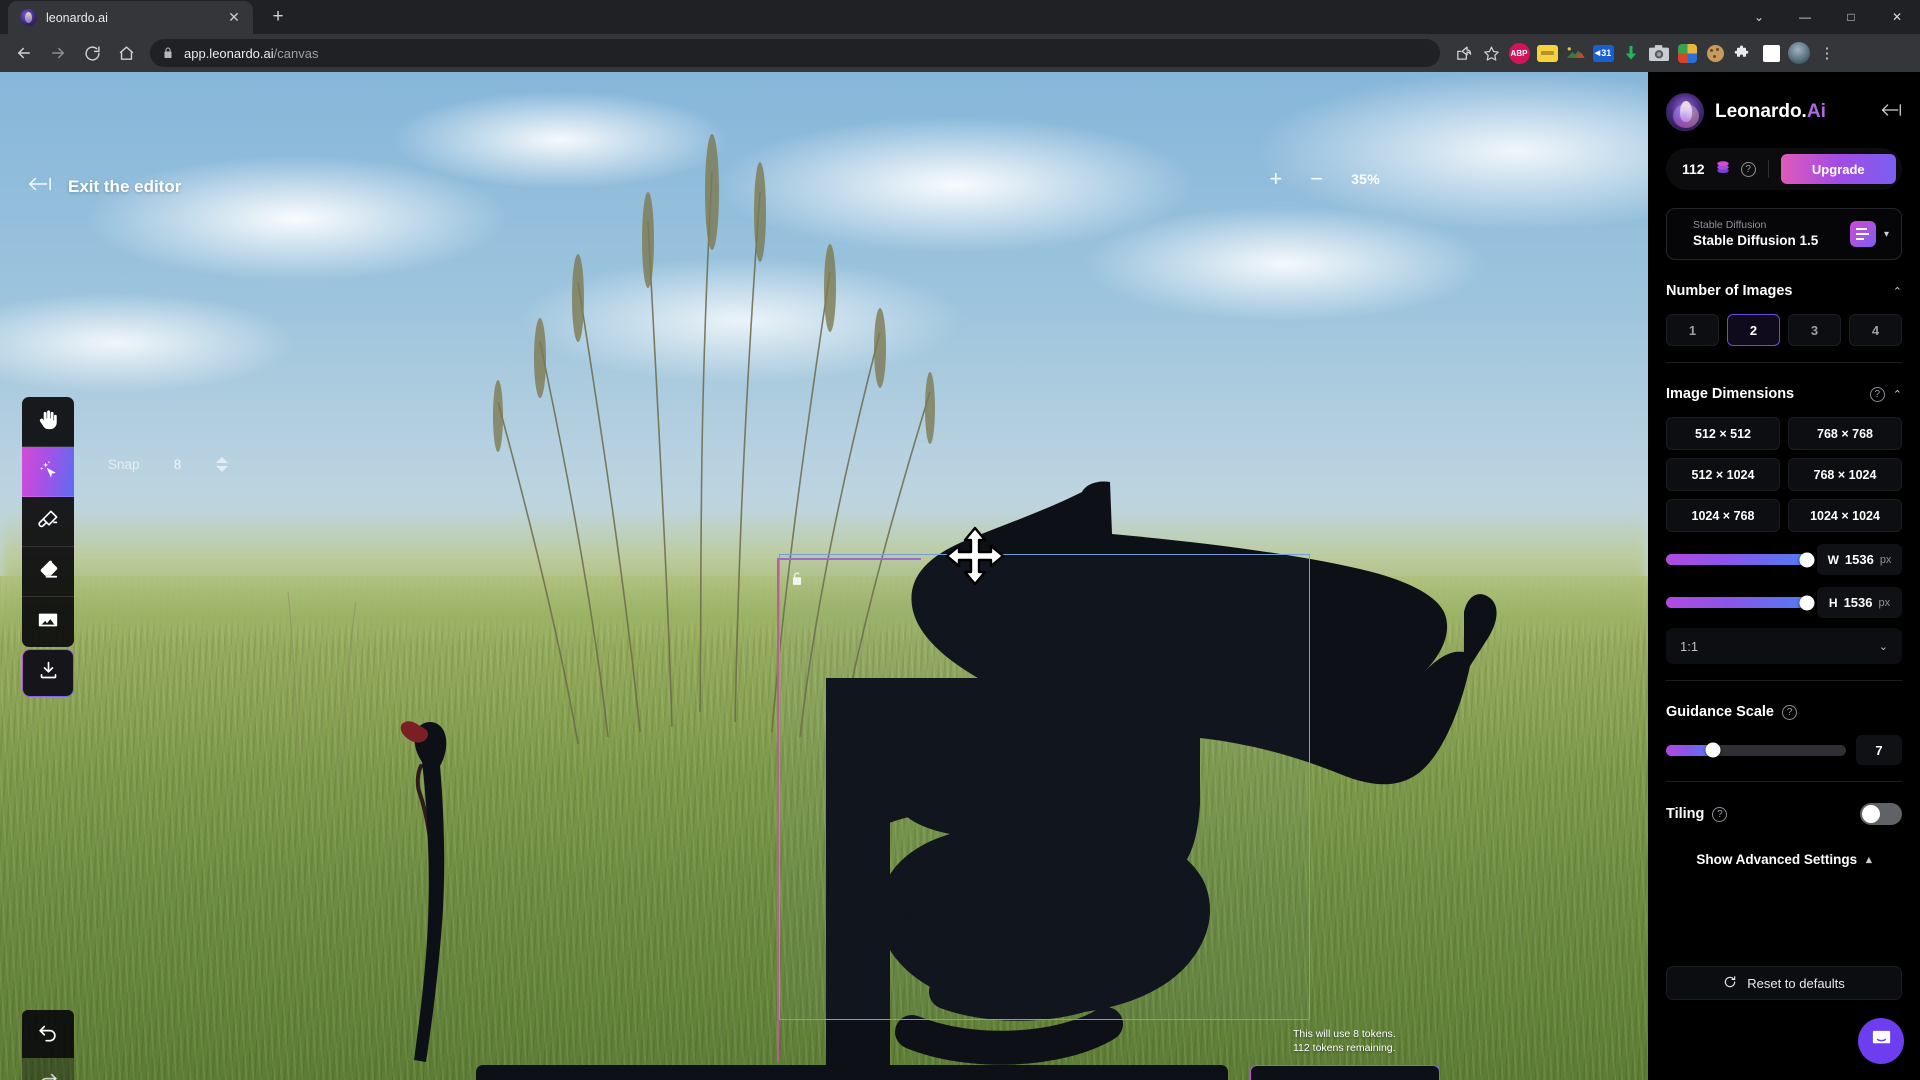 Image resolution: width=1920 pixels, height=1080 pixels. Describe the element at coordinates (48, 422) in the screenshot. I see `pan-hand-tool` at that location.